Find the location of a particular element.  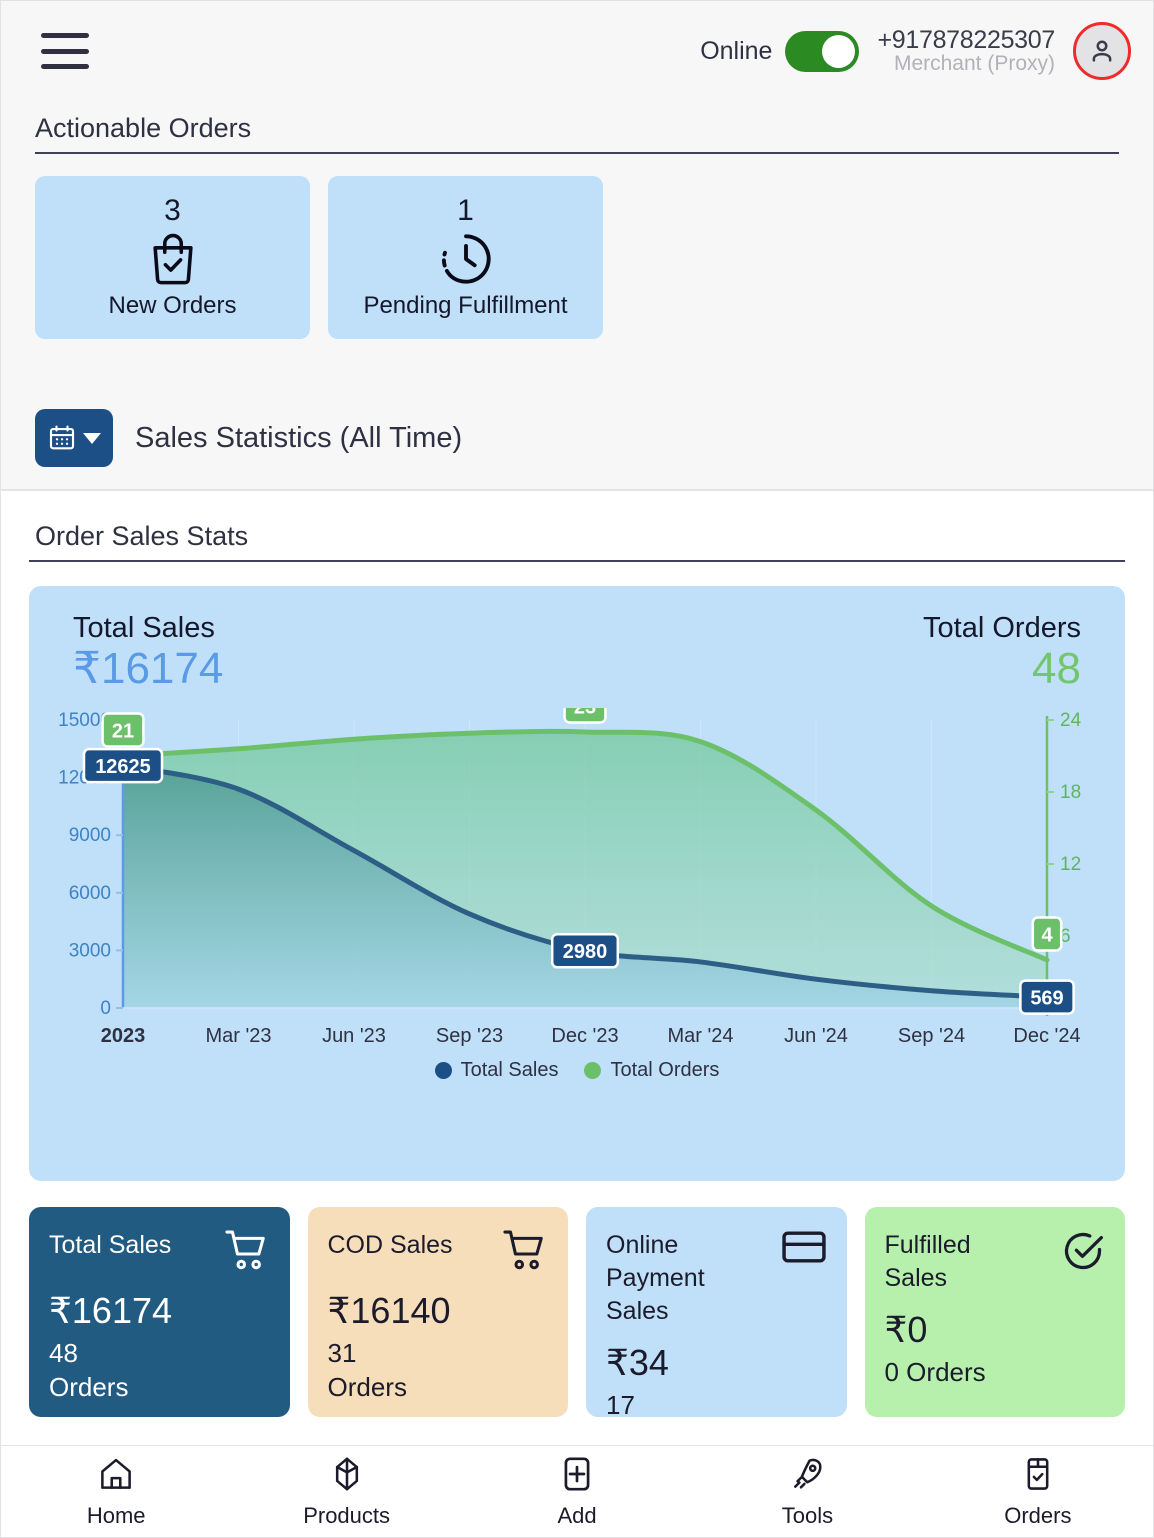

chart-total-orders-label: Total Orders is located at coordinates (1002, 628).